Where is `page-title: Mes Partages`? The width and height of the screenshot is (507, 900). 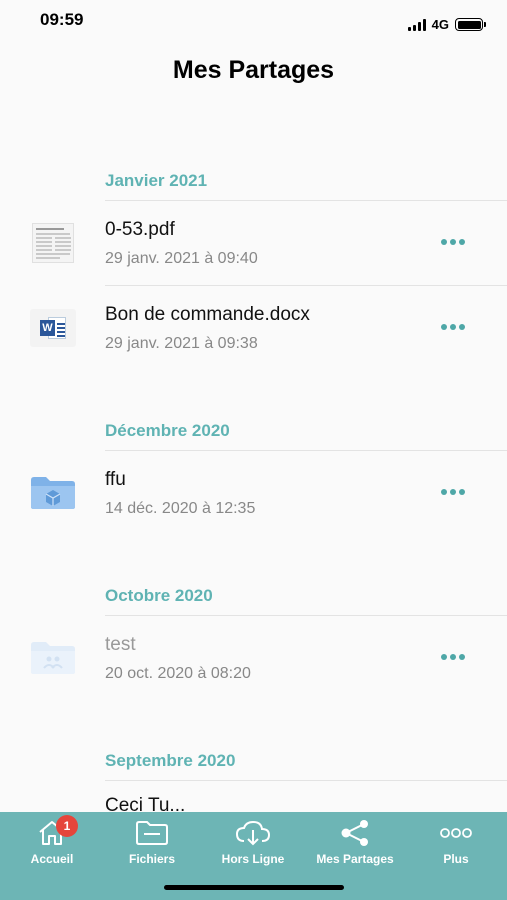
page-title: Mes Partages is located at coordinates (253, 70).